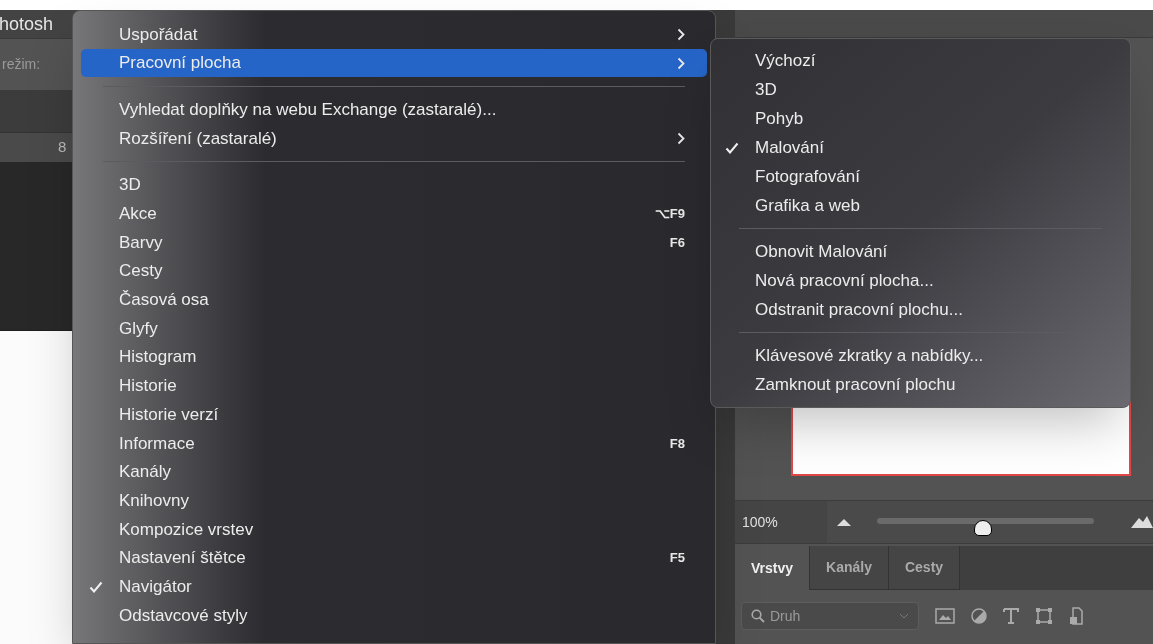  Describe the element at coordinates (21, 64) in the screenshot. I see `mode-label: režim:` at that location.